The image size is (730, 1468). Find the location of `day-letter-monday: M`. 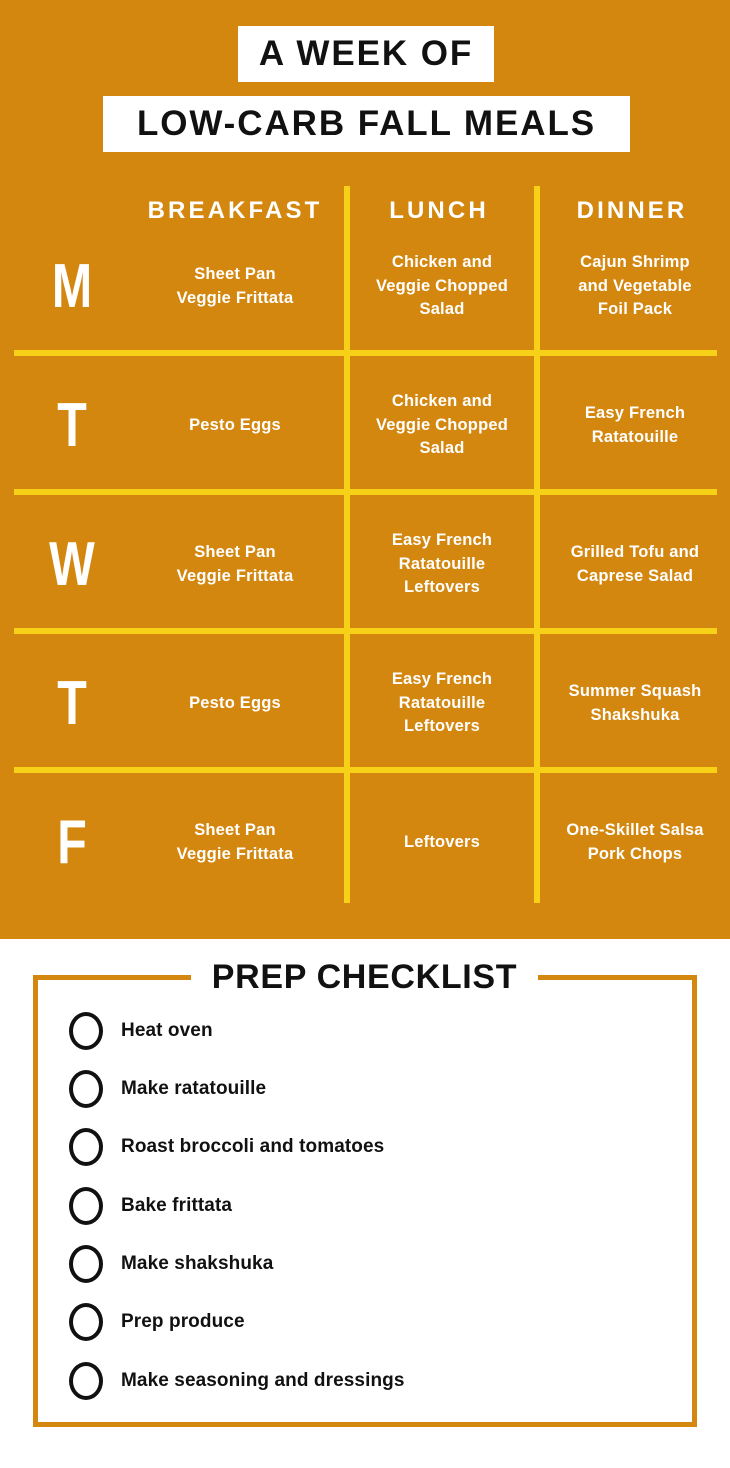

day-letter-monday: M is located at coordinates (72, 286).